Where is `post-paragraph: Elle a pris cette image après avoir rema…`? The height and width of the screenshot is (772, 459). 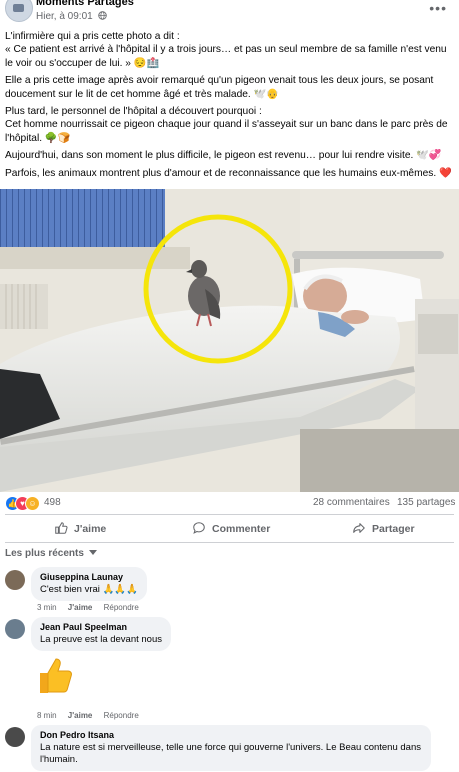 post-paragraph: Elle a pris cette image après avoir rema… is located at coordinates (219, 87).